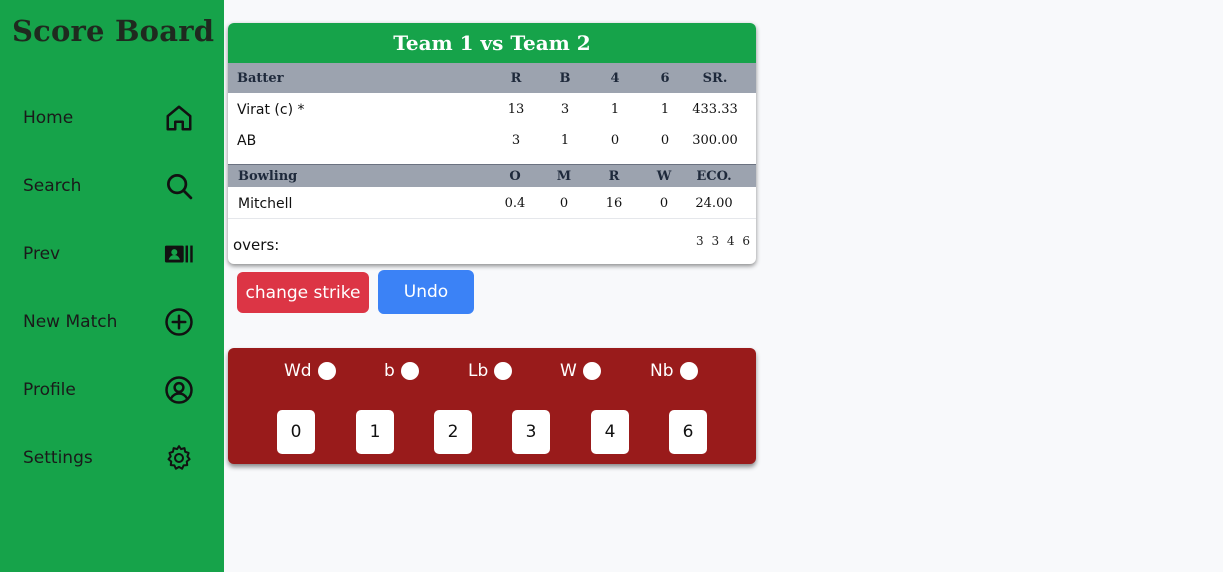 Image resolution: width=1223 pixels, height=572 pixels. Describe the element at coordinates (179, 186) in the screenshot. I see `search-icon` at that location.